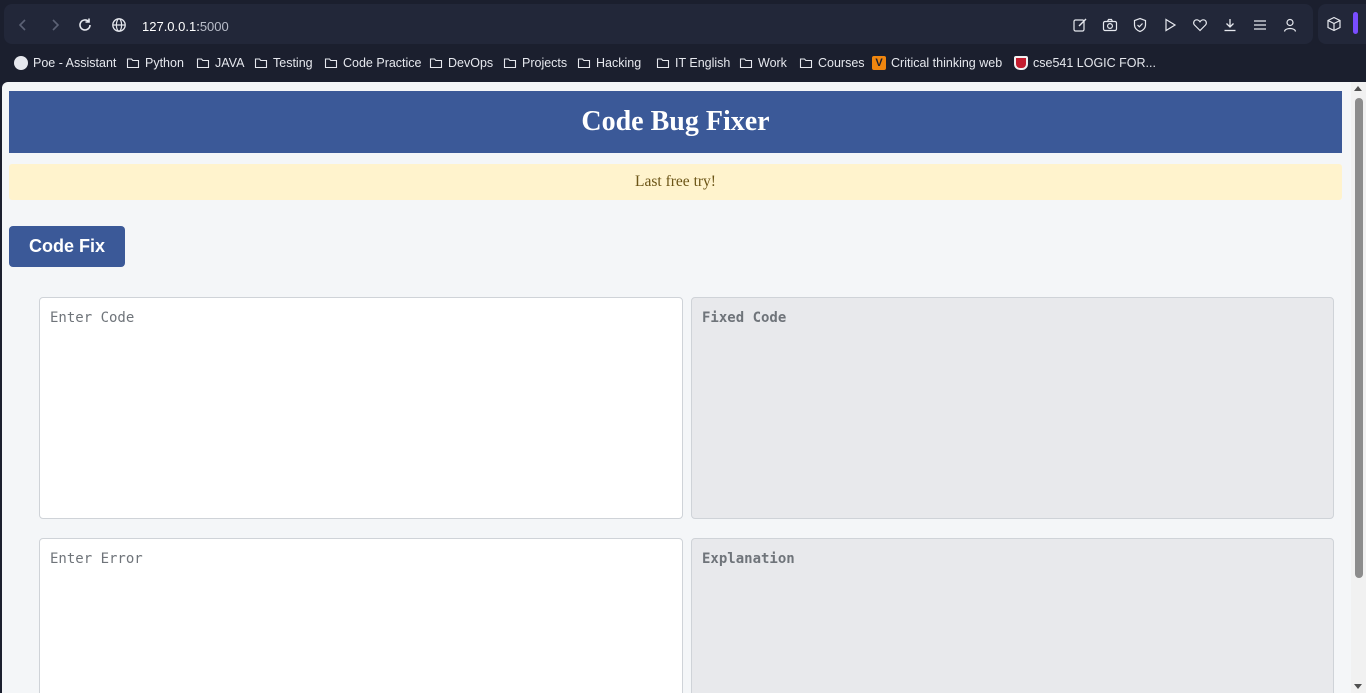  I want to click on scroll-thumb, so click(1359, 338).